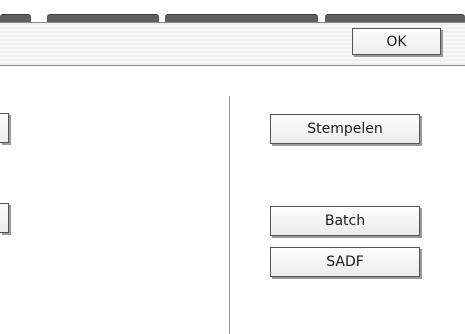 The width and height of the screenshot is (465, 334). I want to click on top-tab-strip, so click(232, 11).